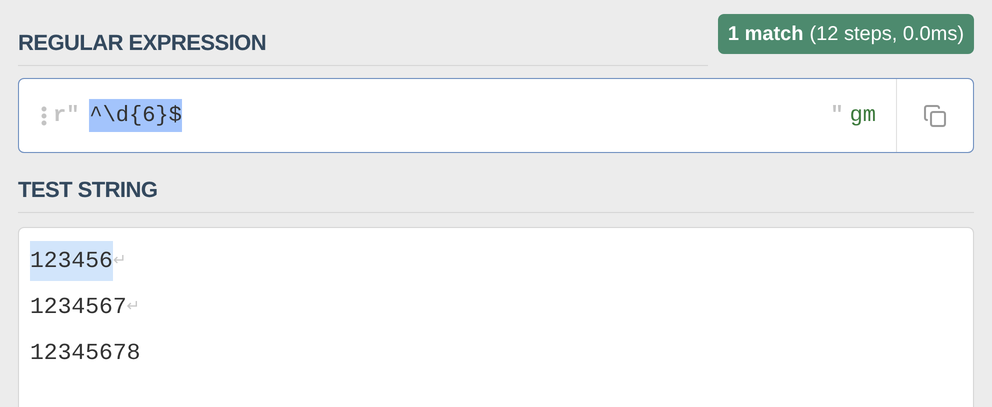  I want to click on regex-flags: gm, so click(863, 115).